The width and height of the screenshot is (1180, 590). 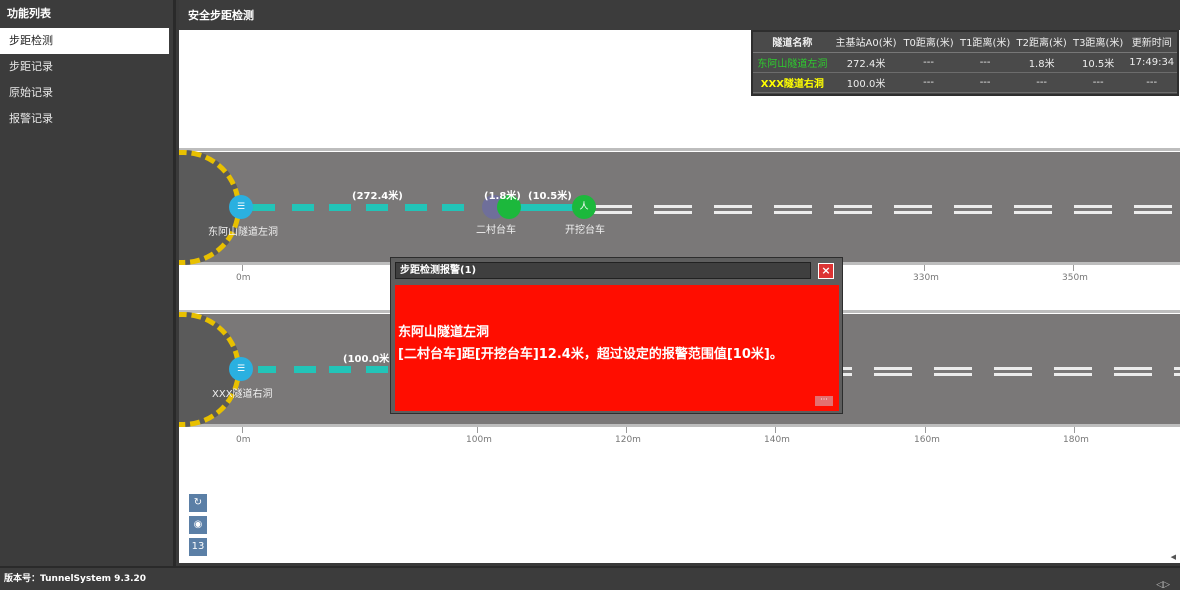 What do you see at coordinates (198, 547) in the screenshot?
I see `zoom-level-button: 13` at bounding box center [198, 547].